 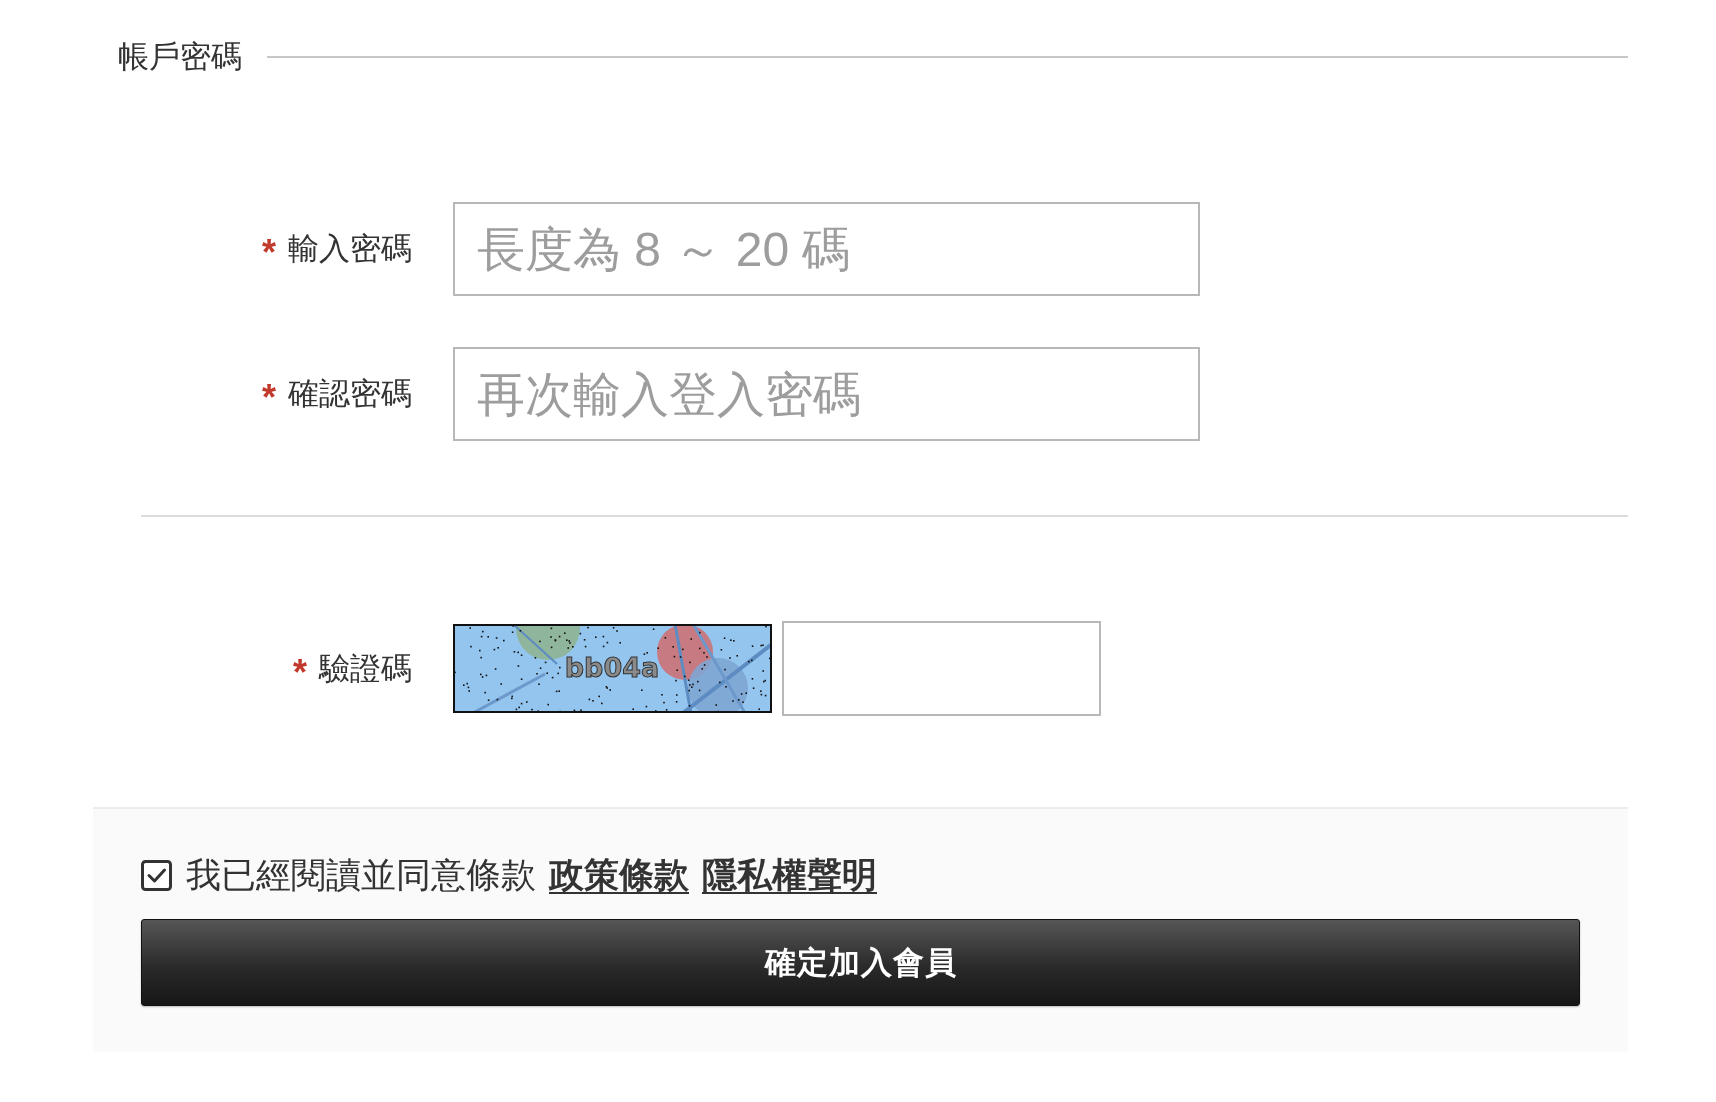 What do you see at coordinates (826, 394) in the screenshot?
I see `password-field: 再次輸入登入密碼` at bounding box center [826, 394].